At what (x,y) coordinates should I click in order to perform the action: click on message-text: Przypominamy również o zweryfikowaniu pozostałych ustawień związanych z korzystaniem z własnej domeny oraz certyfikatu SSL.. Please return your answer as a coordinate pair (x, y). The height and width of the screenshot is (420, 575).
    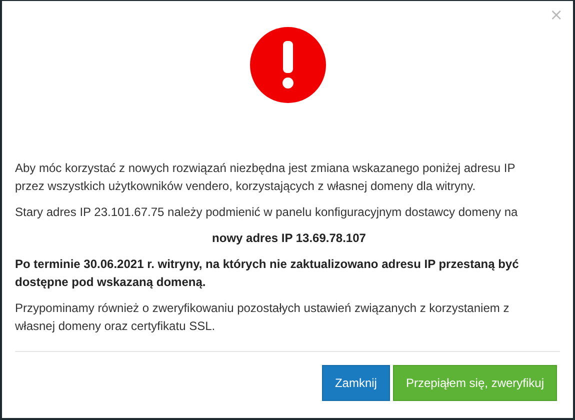
    Looking at the image, I should click on (262, 317).